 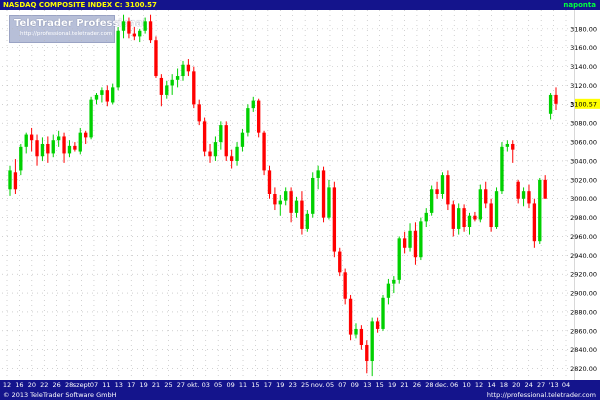 I want to click on x-tick-label: 11, so click(x=243, y=385).